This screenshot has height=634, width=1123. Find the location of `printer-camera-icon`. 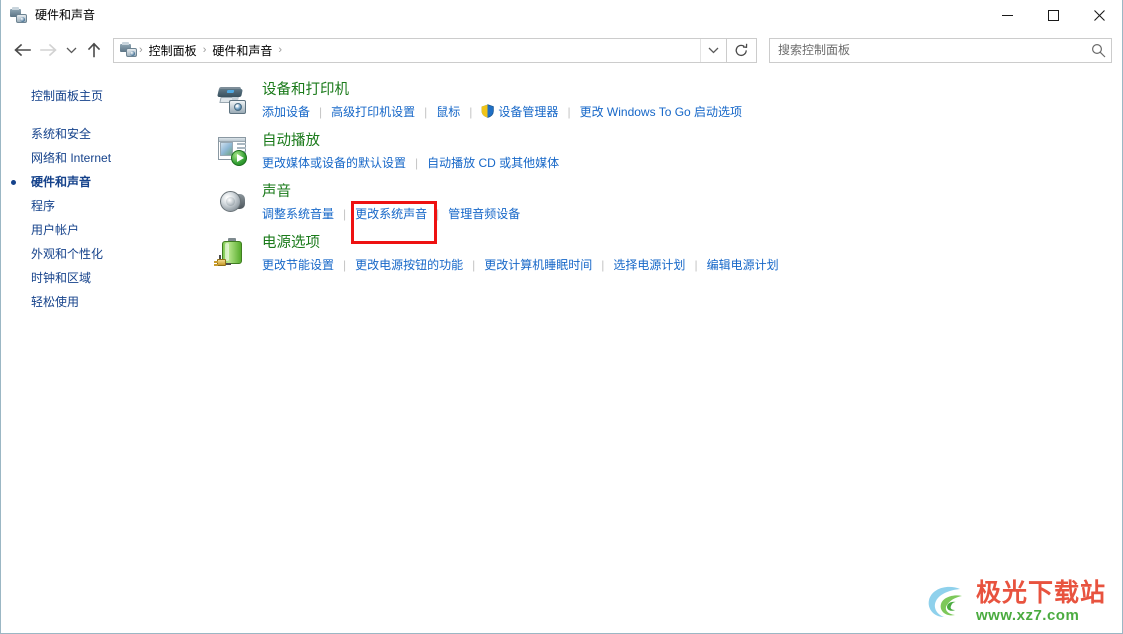

printer-camera-icon is located at coordinates (233, 100).